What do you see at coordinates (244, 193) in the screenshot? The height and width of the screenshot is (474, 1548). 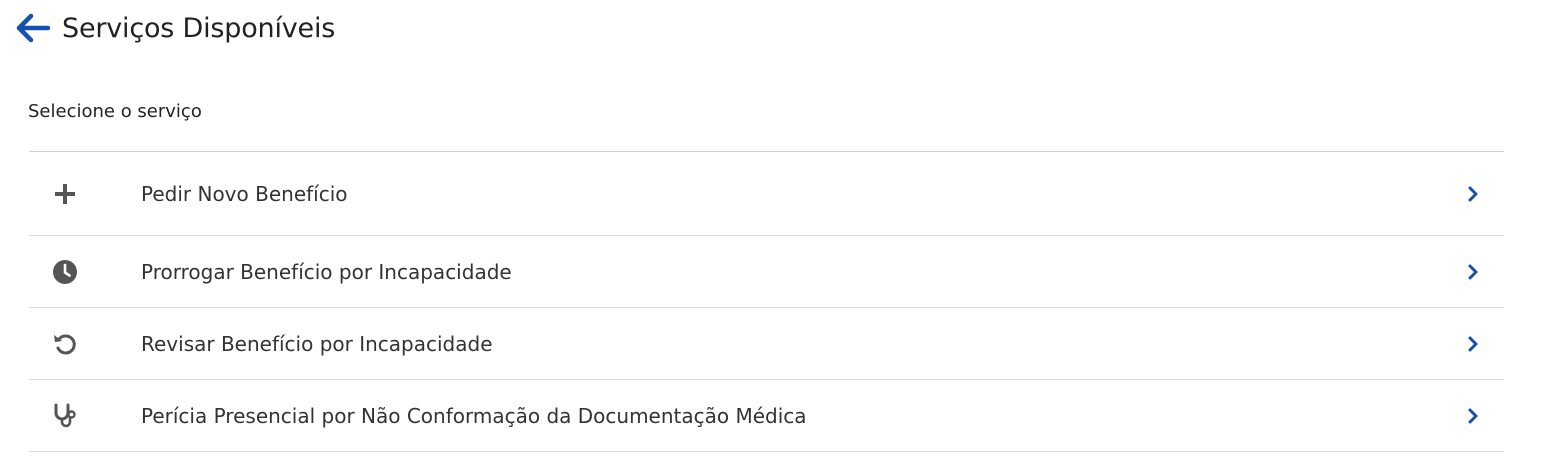 I see `service-label: Pedir Novo Benefício` at bounding box center [244, 193].